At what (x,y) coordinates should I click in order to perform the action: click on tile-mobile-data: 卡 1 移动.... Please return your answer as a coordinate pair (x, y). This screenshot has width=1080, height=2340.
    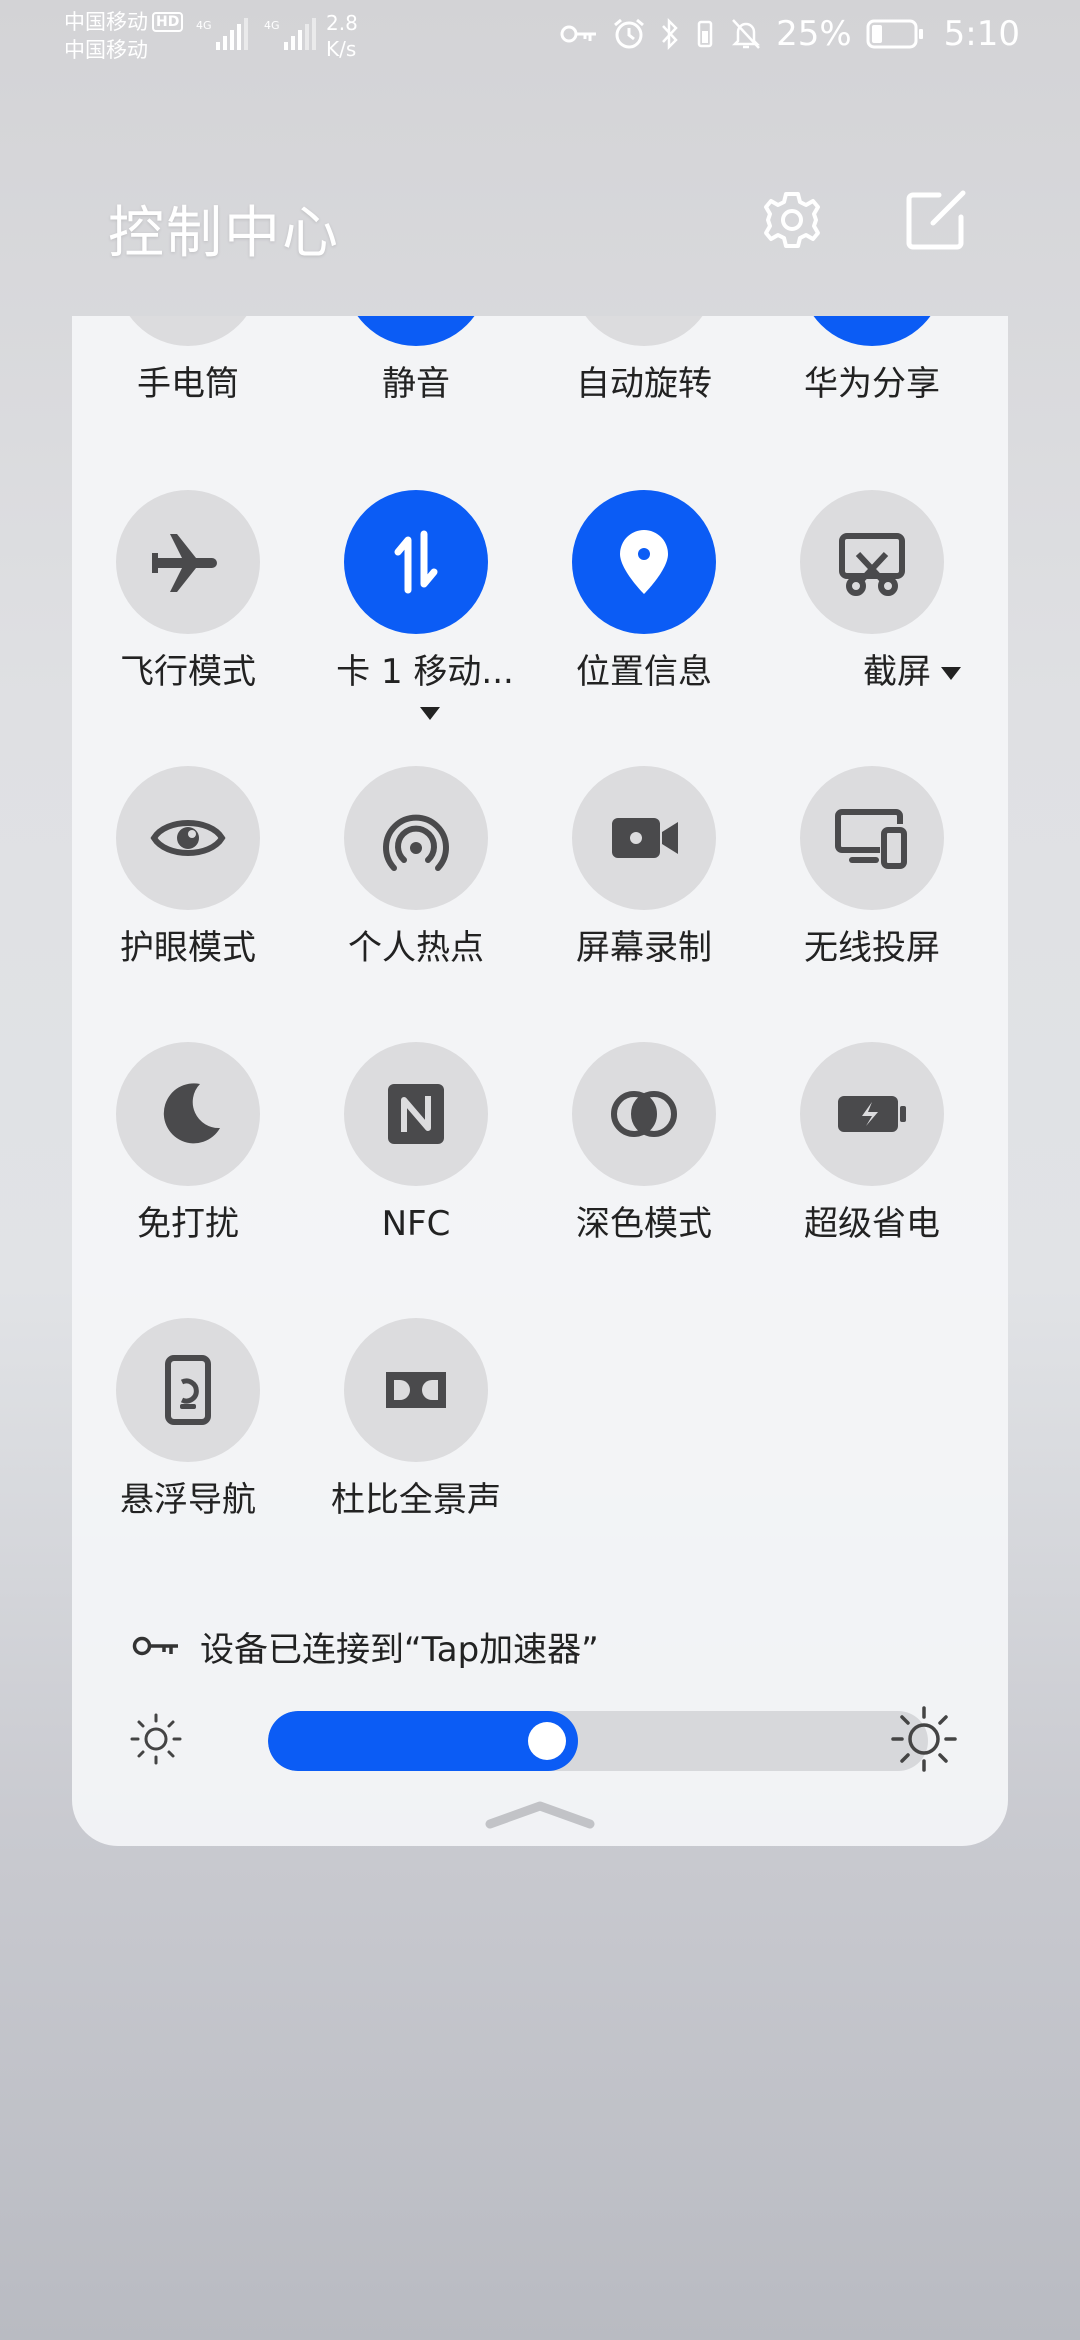
    Looking at the image, I should click on (416, 605).